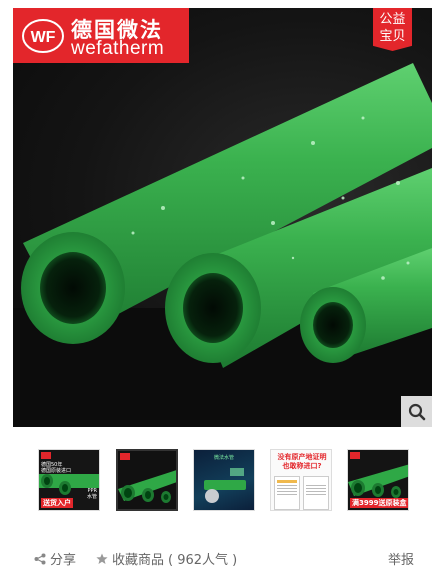 The height and width of the screenshot is (578, 441). What do you see at coordinates (57, 503) in the screenshot?
I see `thumb-promo-bottom: 送货入户` at bounding box center [57, 503].